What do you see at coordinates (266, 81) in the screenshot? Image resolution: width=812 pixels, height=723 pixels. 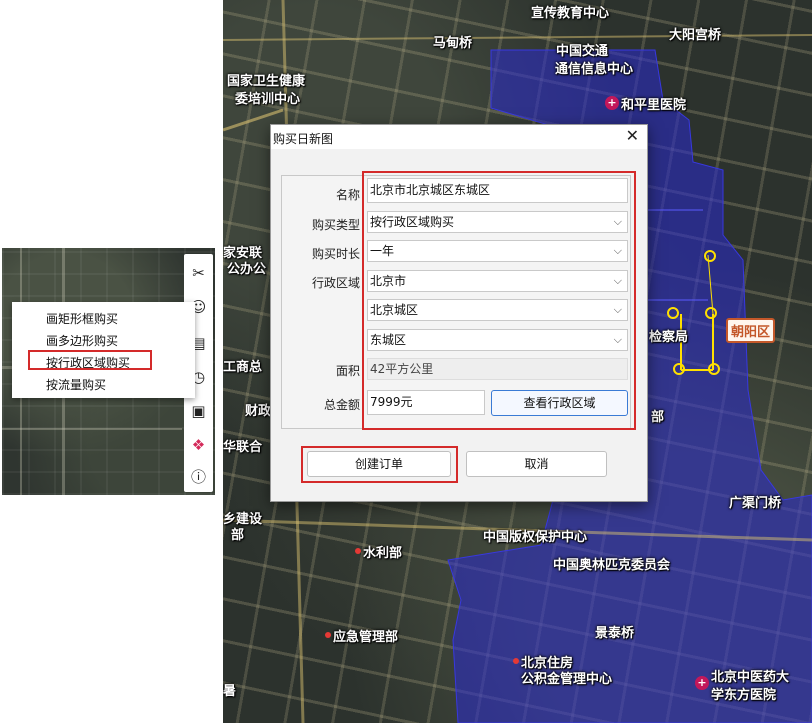 I see `map-label: 国家卫生健康` at bounding box center [266, 81].